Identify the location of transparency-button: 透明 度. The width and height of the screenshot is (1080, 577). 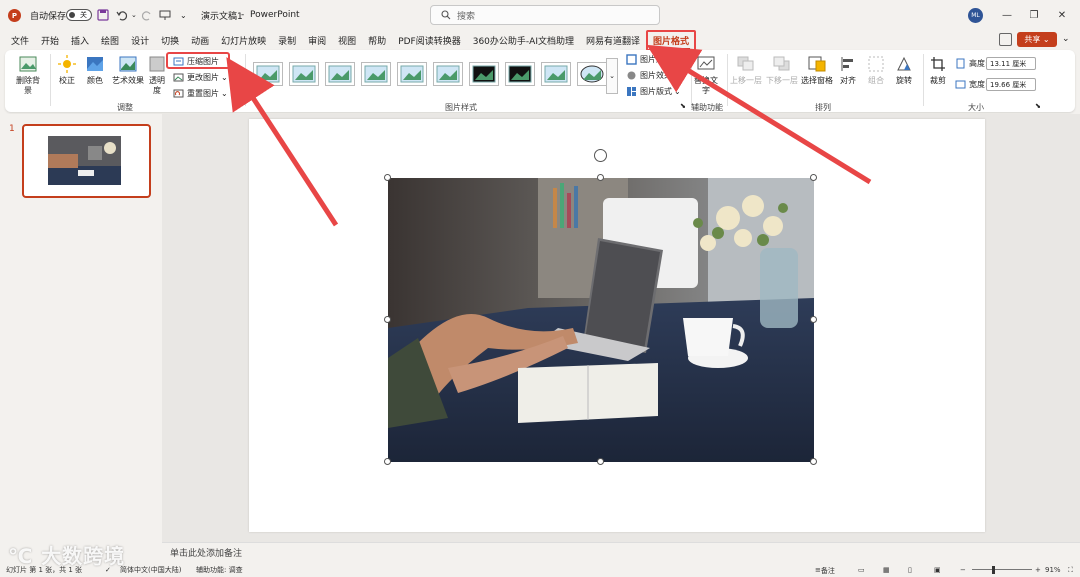
(157, 75).